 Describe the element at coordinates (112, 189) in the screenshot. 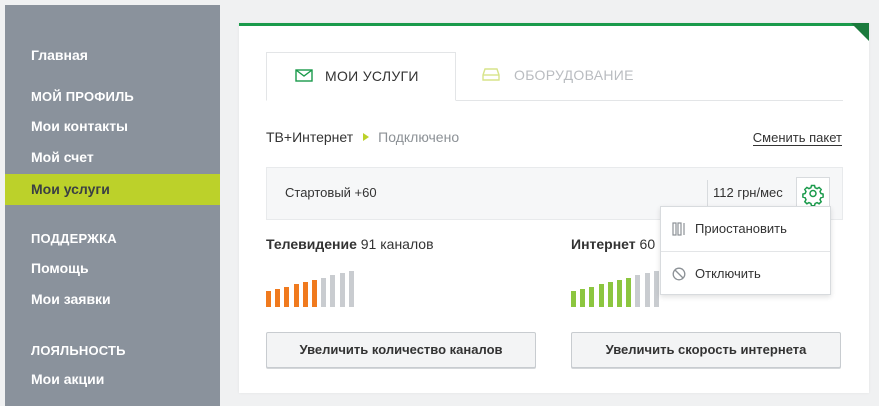

I see `sidebar-item-services: Мои услуги` at that location.